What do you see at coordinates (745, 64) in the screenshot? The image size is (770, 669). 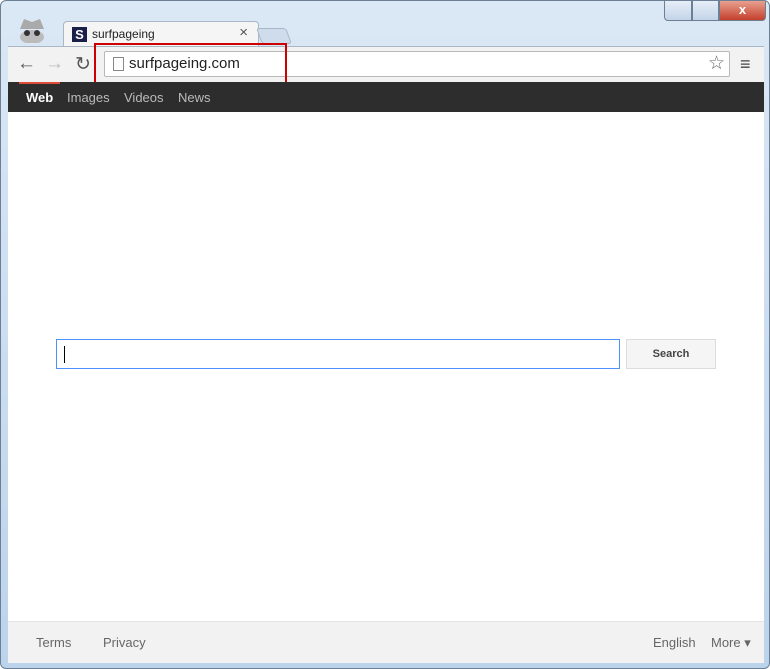 I see `menu-icon: ≡` at bounding box center [745, 64].